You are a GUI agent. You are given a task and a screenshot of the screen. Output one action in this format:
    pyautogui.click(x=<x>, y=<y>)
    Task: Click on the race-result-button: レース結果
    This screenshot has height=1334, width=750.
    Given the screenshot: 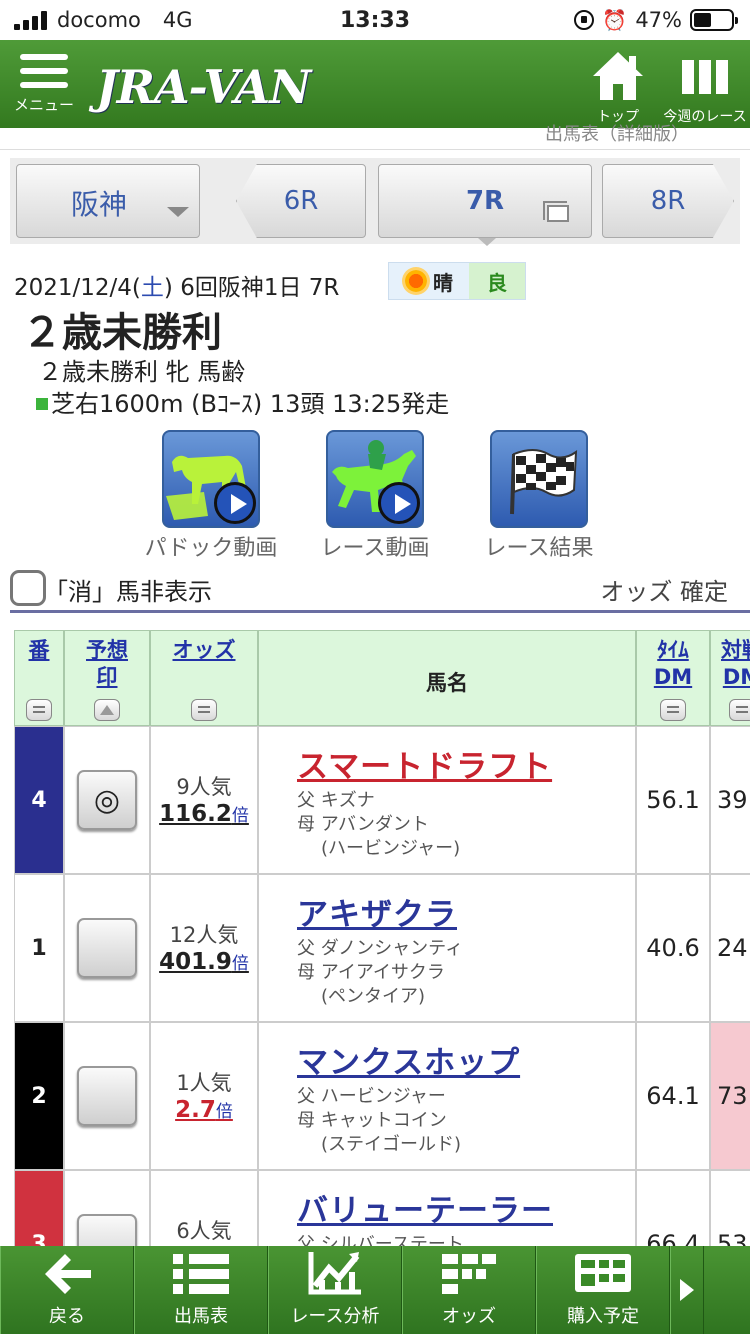 What is the action you would take?
    pyautogui.click(x=539, y=496)
    